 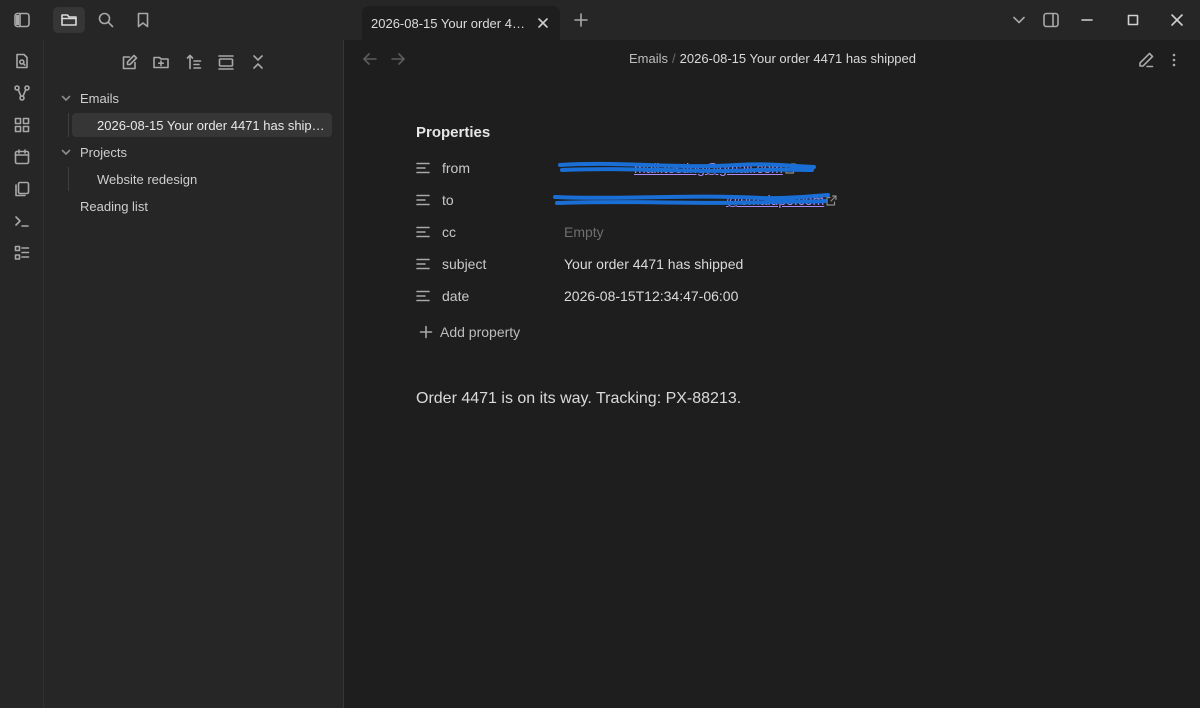 I want to click on property-key: from, so click(x=503, y=168).